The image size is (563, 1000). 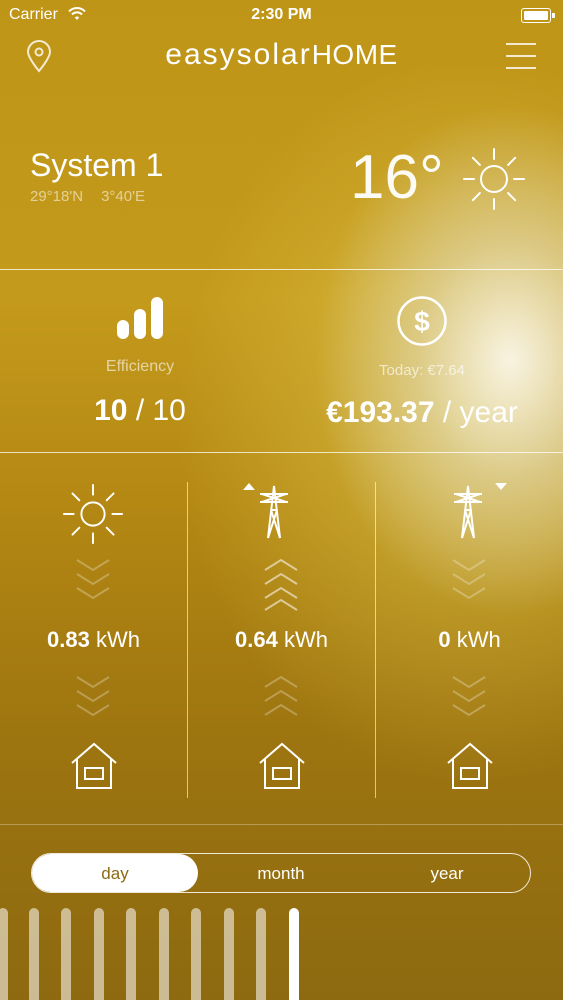 I want to click on grid-export-icon, so click(x=265, y=511).